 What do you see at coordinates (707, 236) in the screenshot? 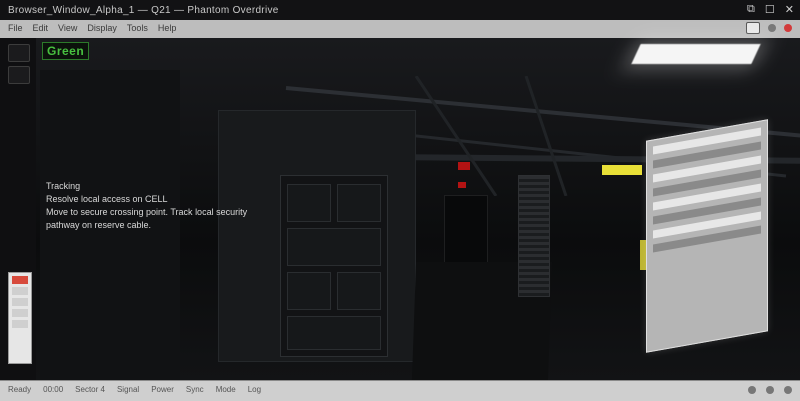
I see `terminal-screen` at bounding box center [707, 236].